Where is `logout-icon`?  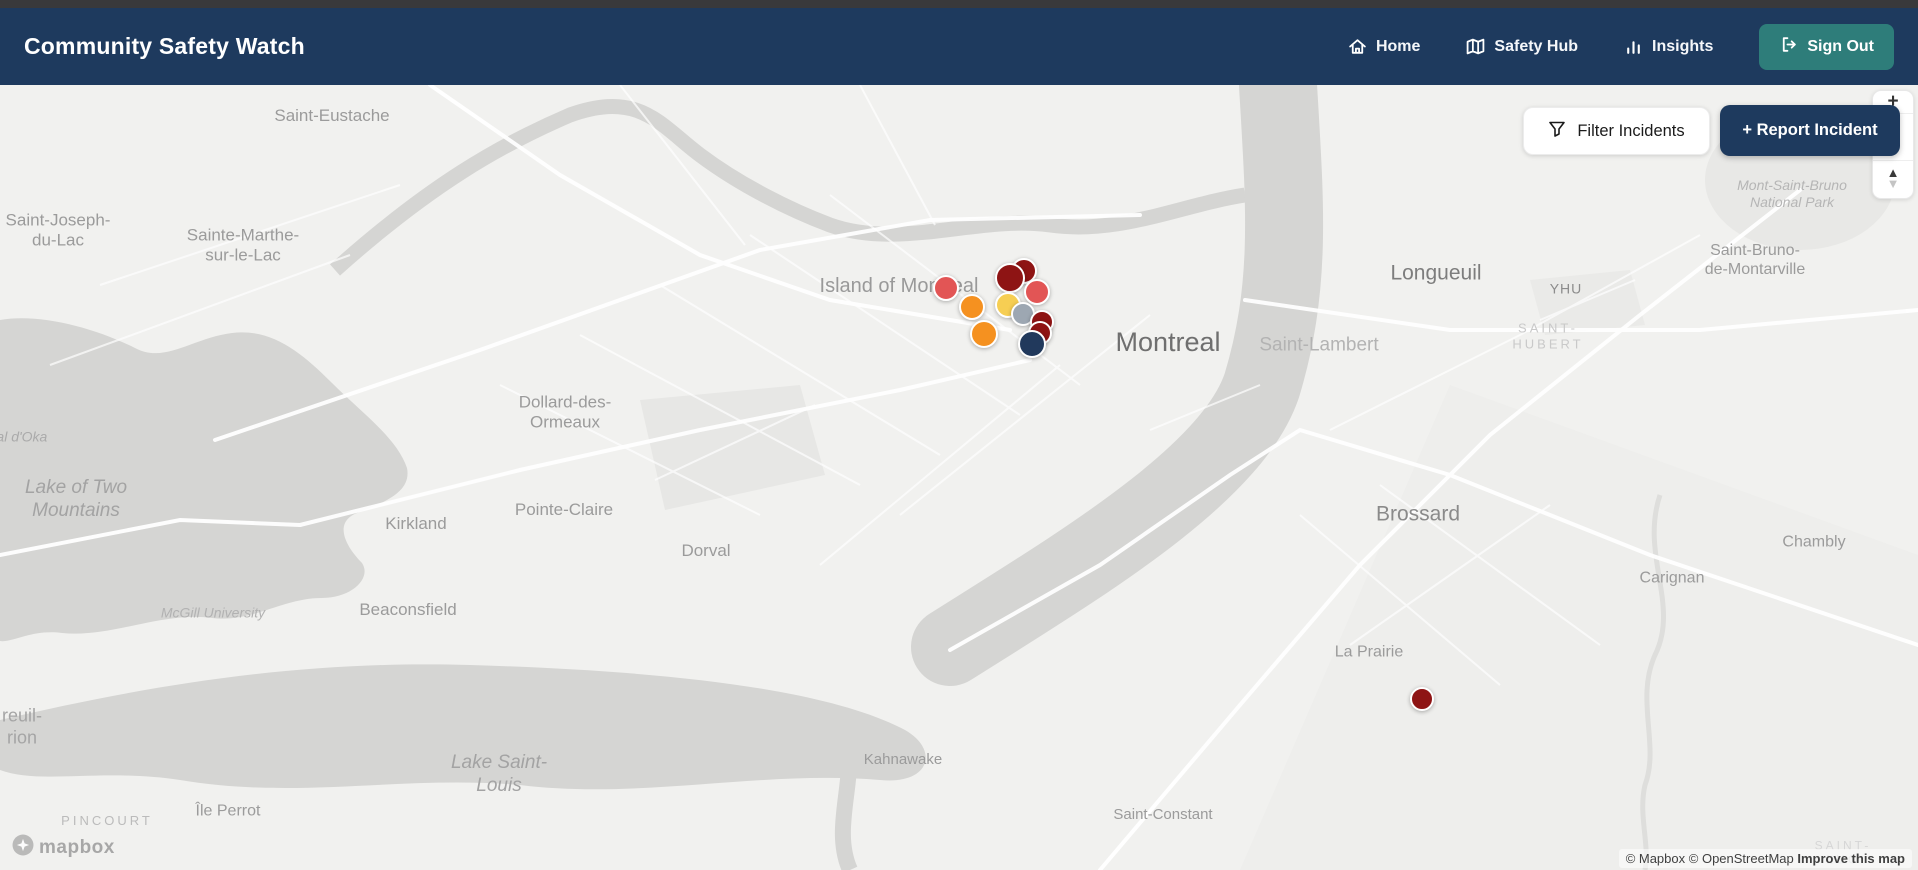 logout-icon is located at coordinates (1788, 47).